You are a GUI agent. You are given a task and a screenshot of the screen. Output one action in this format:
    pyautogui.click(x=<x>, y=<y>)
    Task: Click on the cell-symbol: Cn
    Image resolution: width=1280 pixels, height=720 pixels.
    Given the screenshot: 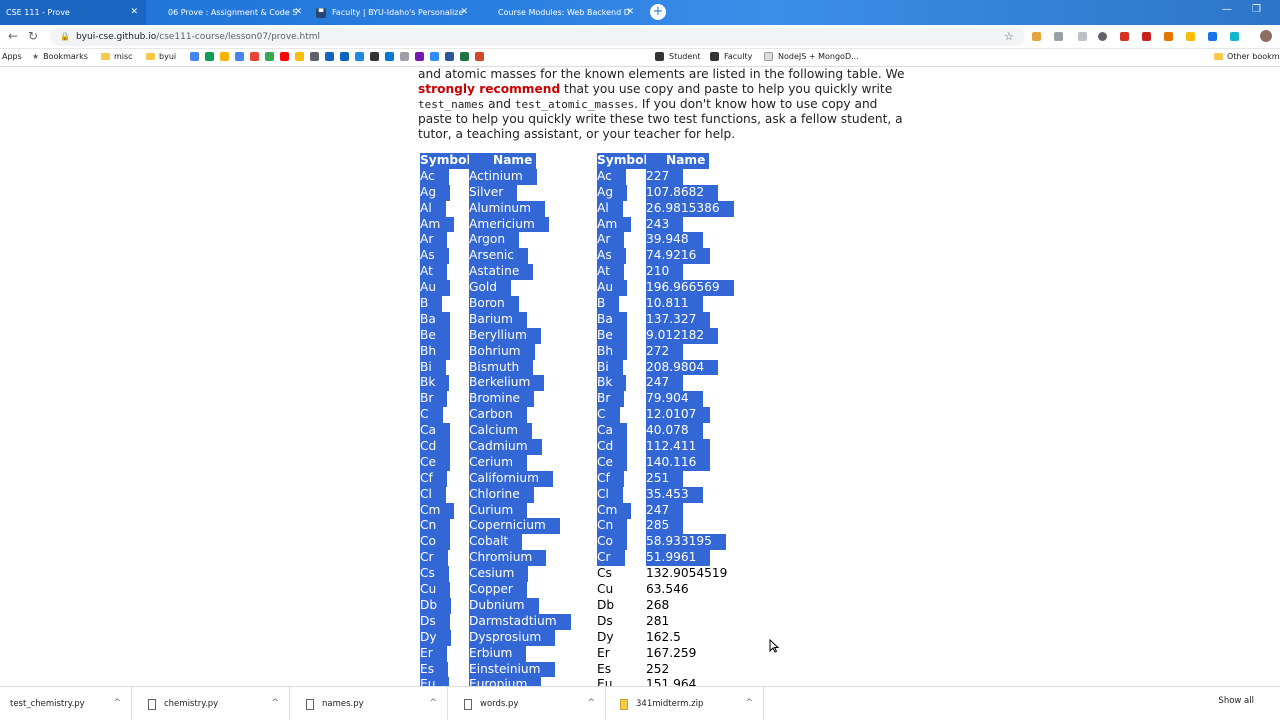 What is the action you would take?
    pyautogui.click(x=612, y=526)
    